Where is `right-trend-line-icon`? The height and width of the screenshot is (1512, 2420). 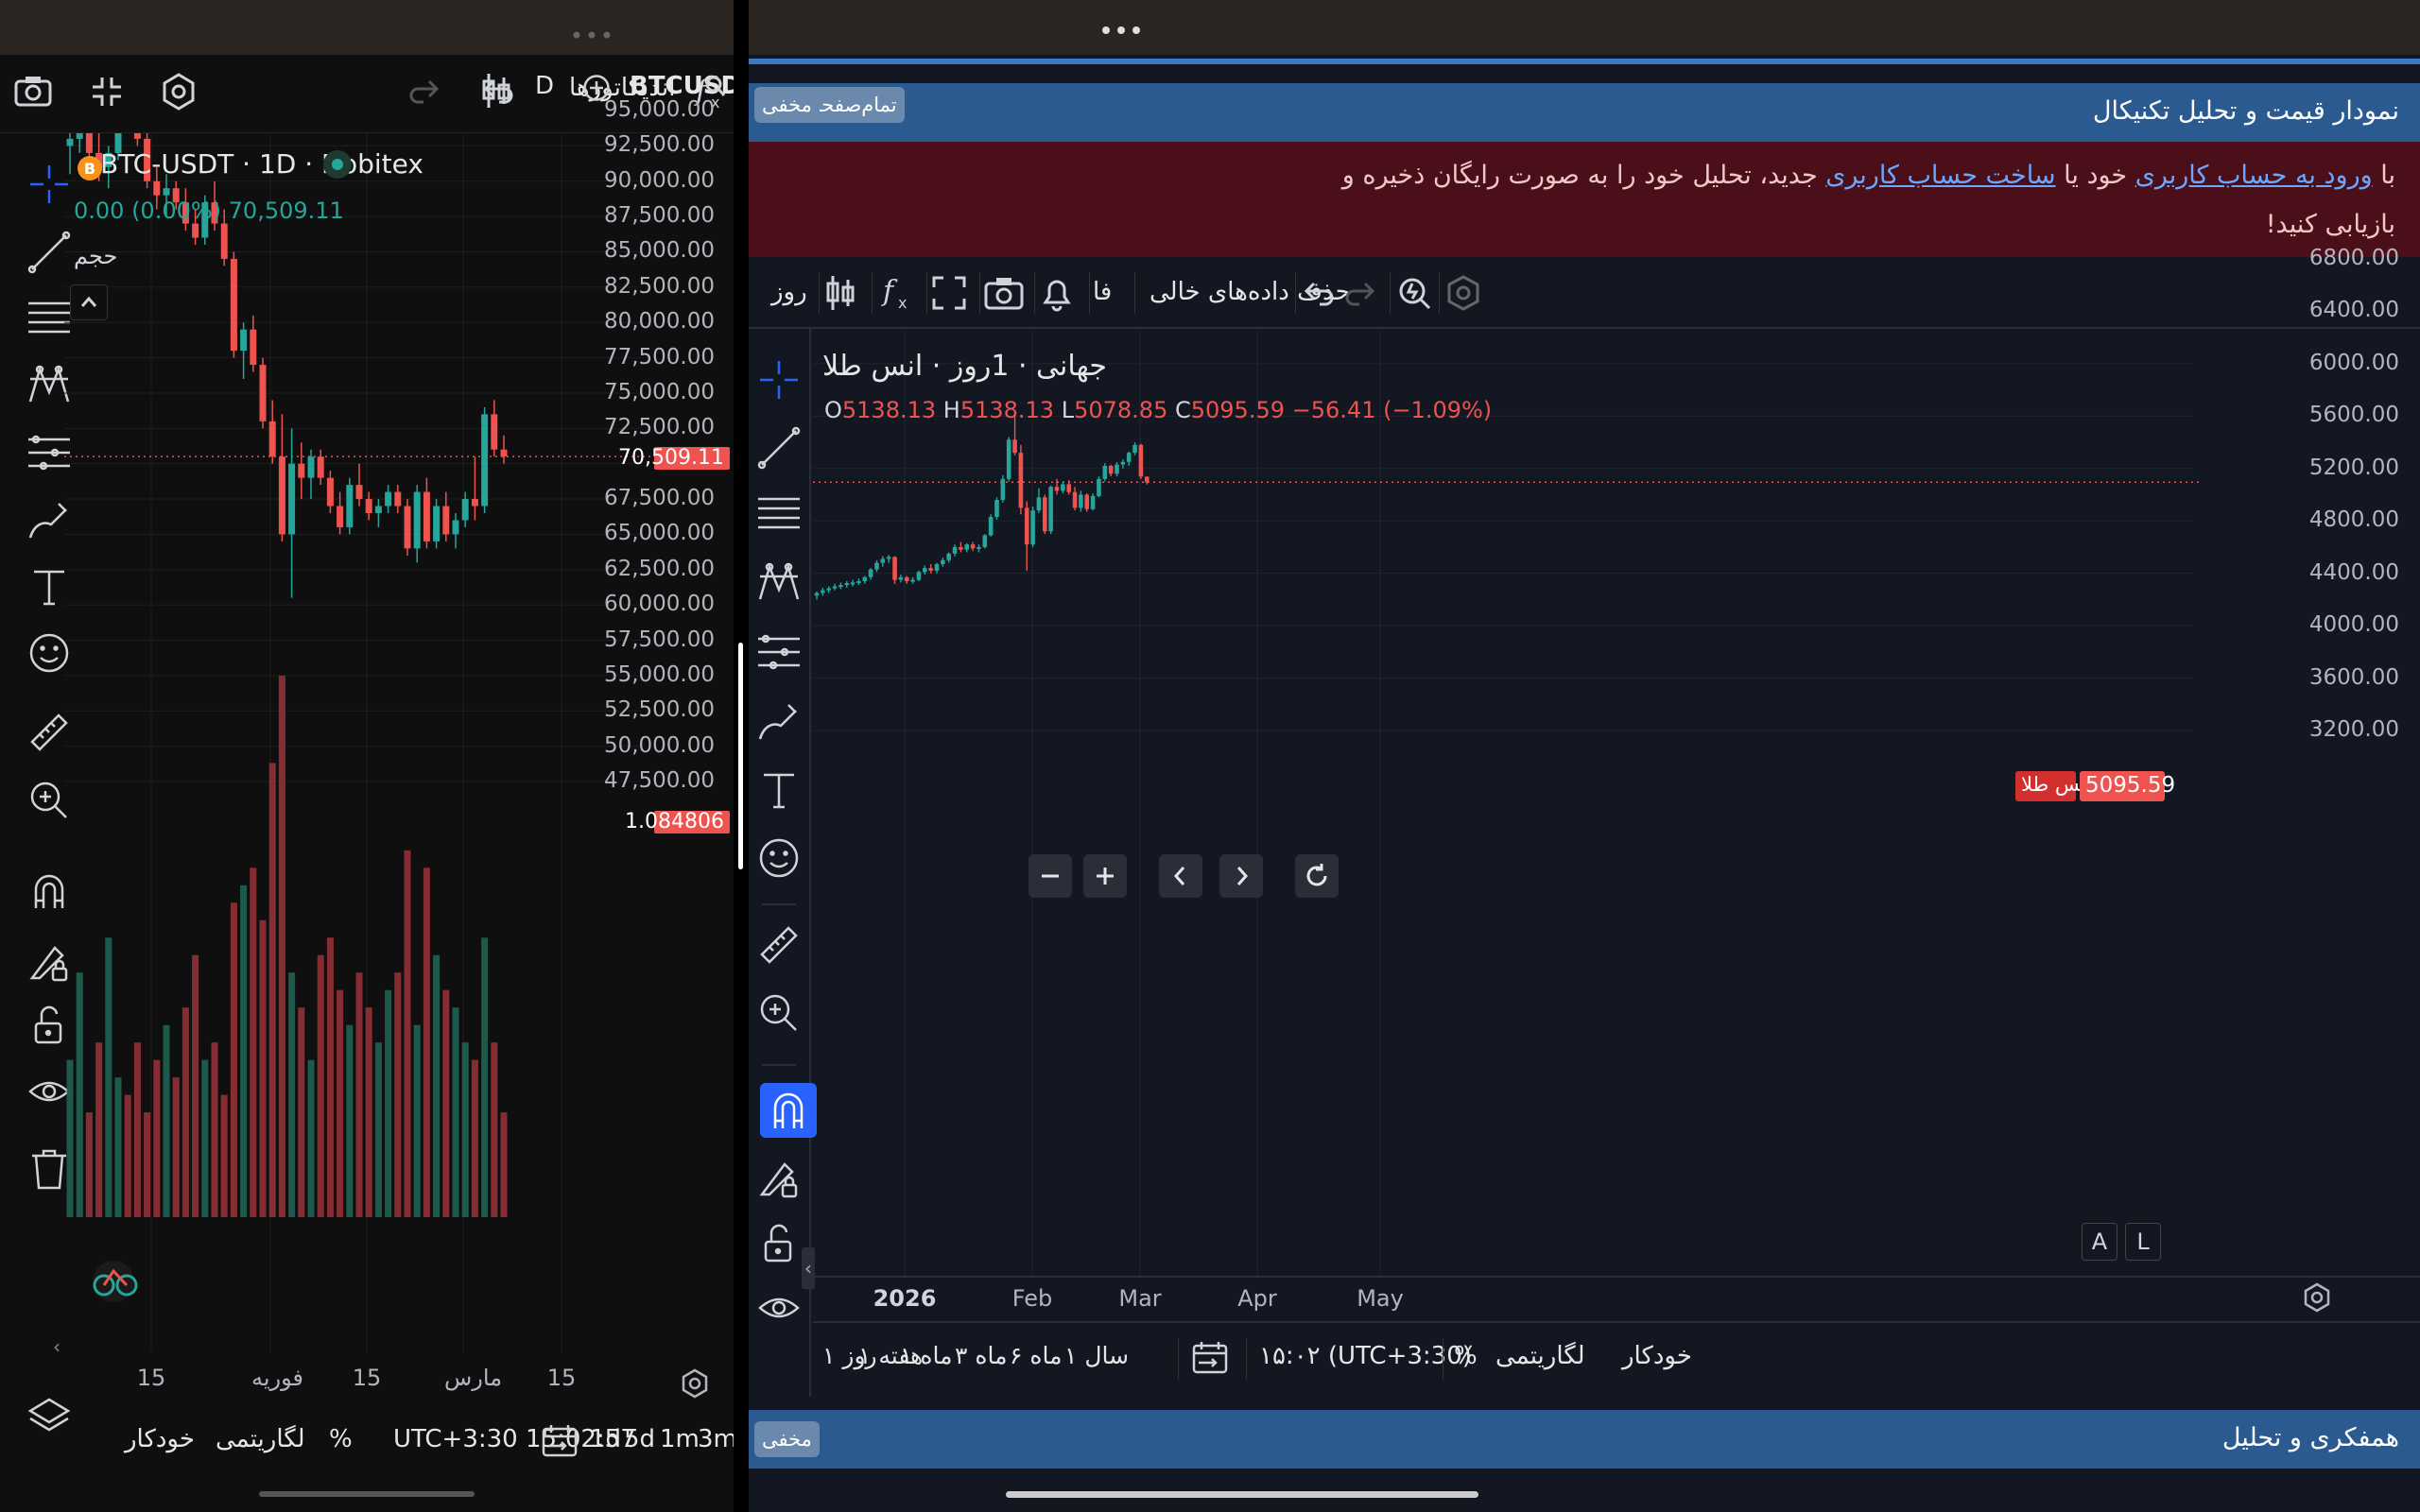
right-trend-line-icon is located at coordinates (779, 448).